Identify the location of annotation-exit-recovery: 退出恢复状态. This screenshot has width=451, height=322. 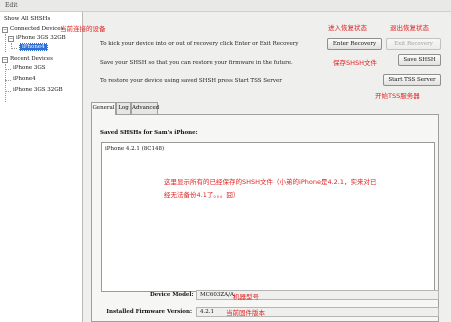
(409, 28).